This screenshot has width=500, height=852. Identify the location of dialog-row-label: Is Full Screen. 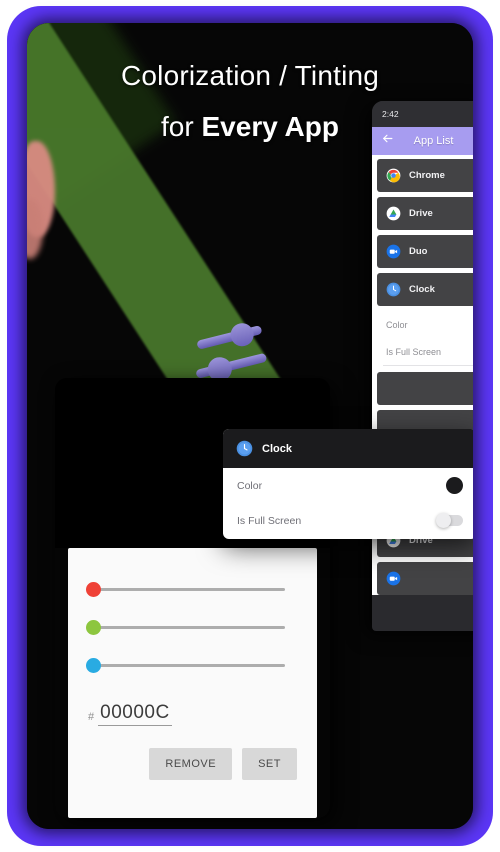
(269, 520).